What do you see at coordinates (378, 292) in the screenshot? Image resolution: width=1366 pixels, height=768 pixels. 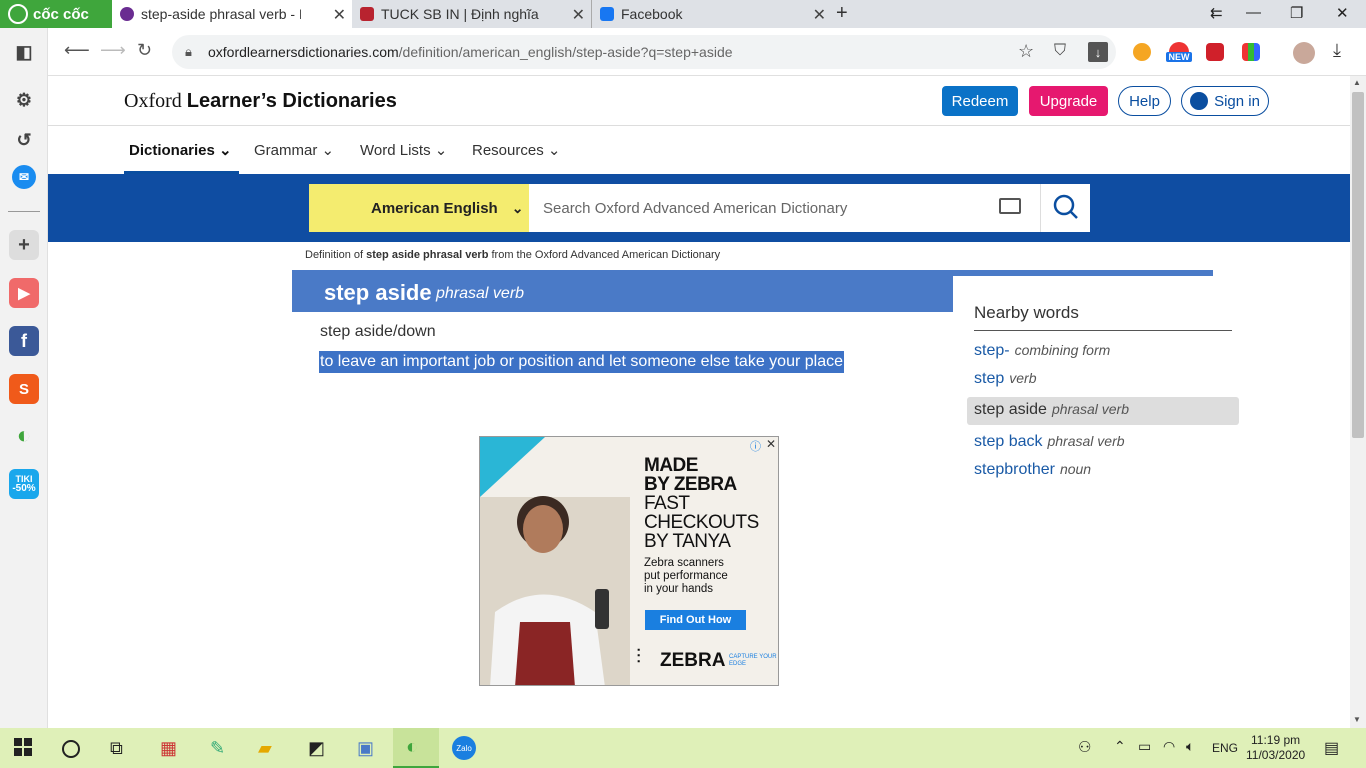 I see `headword: step aside` at bounding box center [378, 292].